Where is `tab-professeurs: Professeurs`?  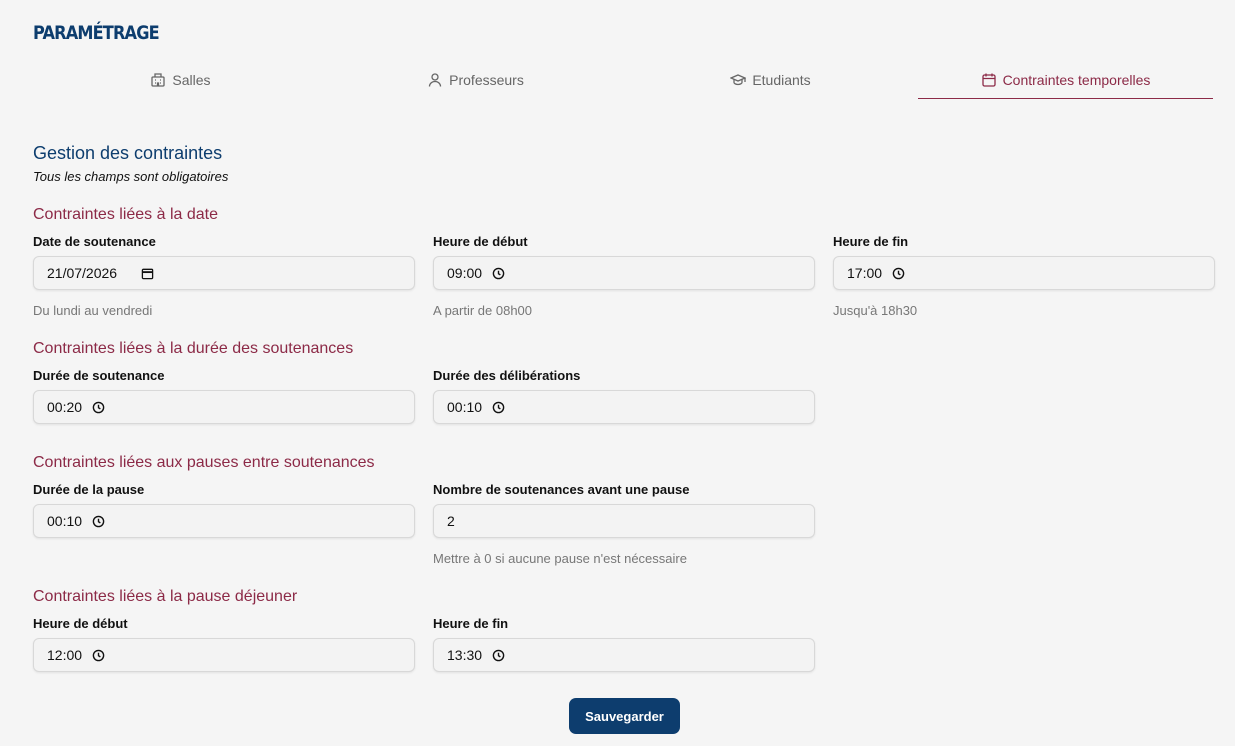
tab-professeurs: Professeurs is located at coordinates (475, 80).